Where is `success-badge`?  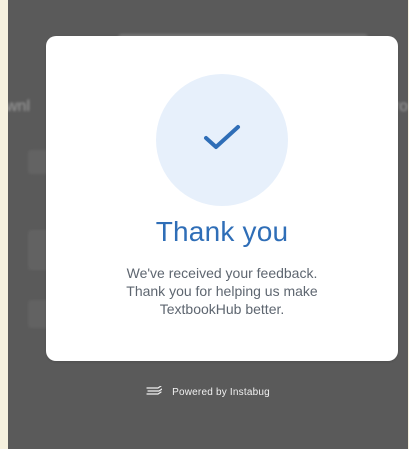
success-badge is located at coordinates (222, 140).